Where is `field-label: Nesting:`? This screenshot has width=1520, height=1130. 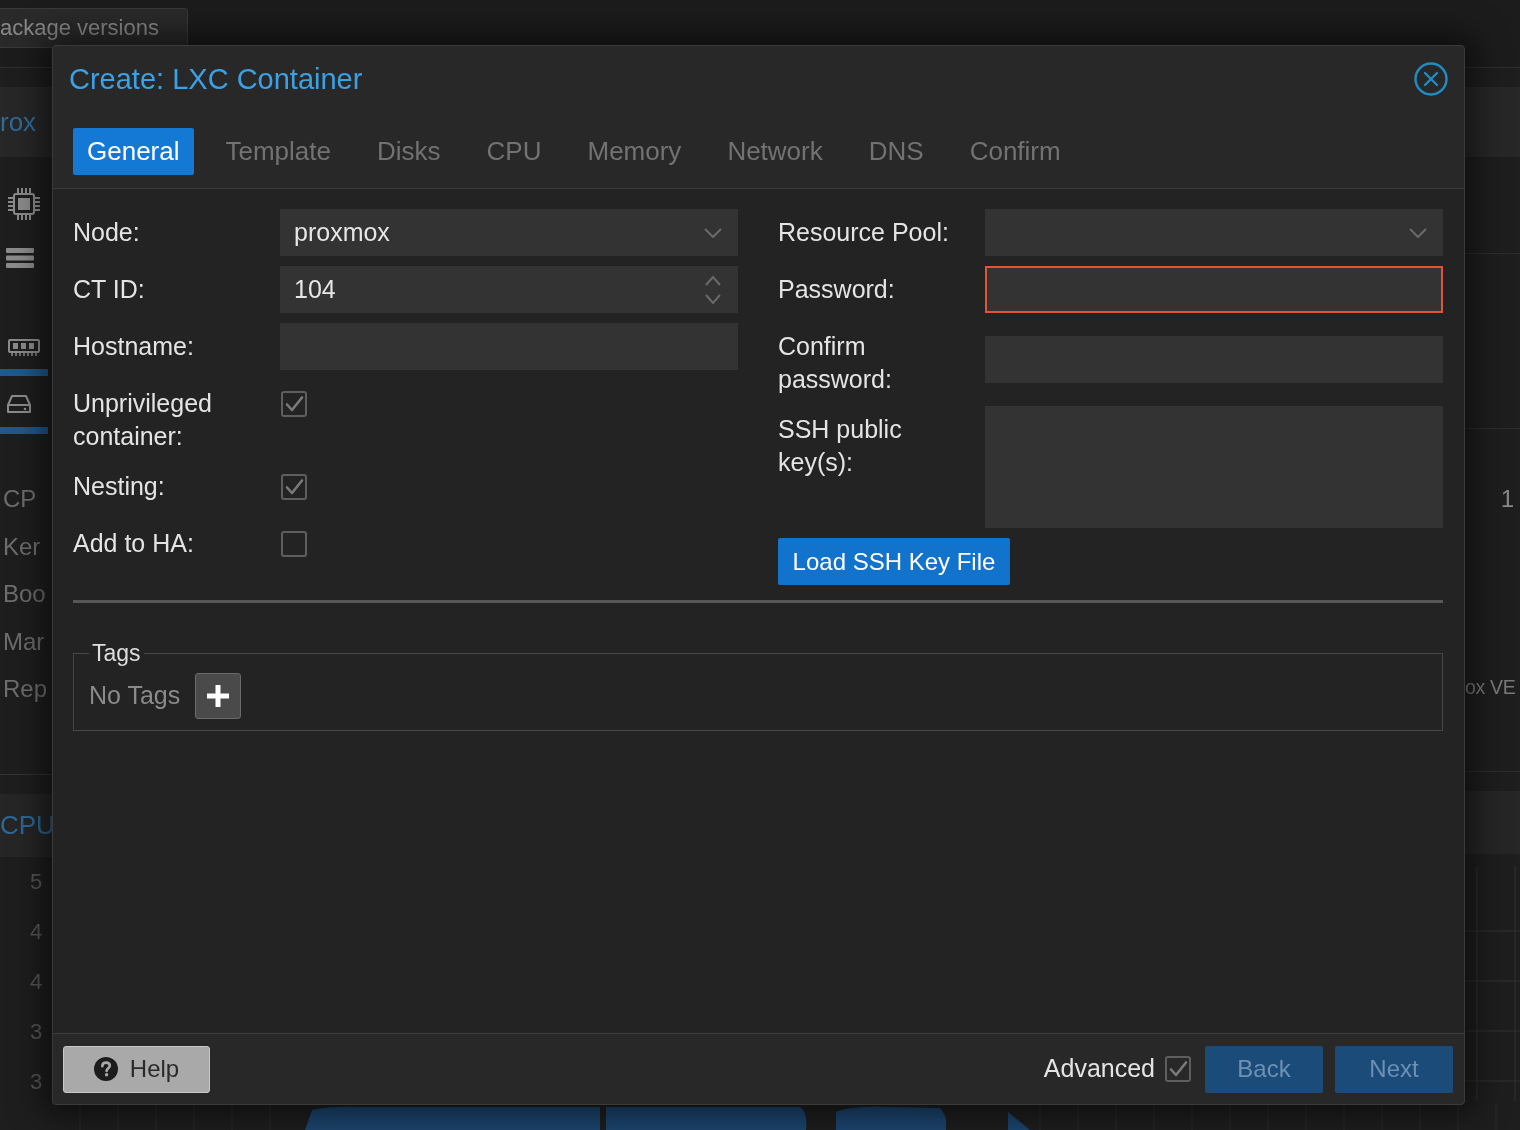 field-label: Nesting: is located at coordinates (119, 486).